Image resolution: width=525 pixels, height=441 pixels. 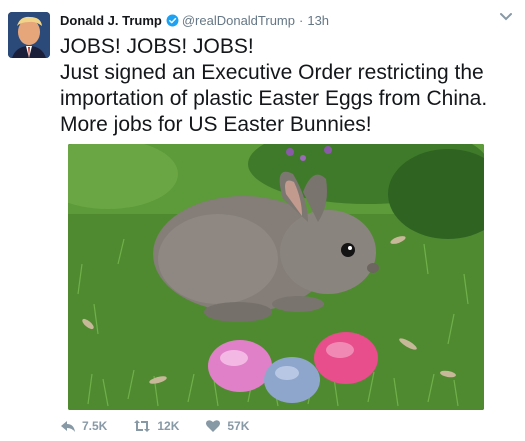 I want to click on retweet-count: 12K, so click(x=168, y=426).